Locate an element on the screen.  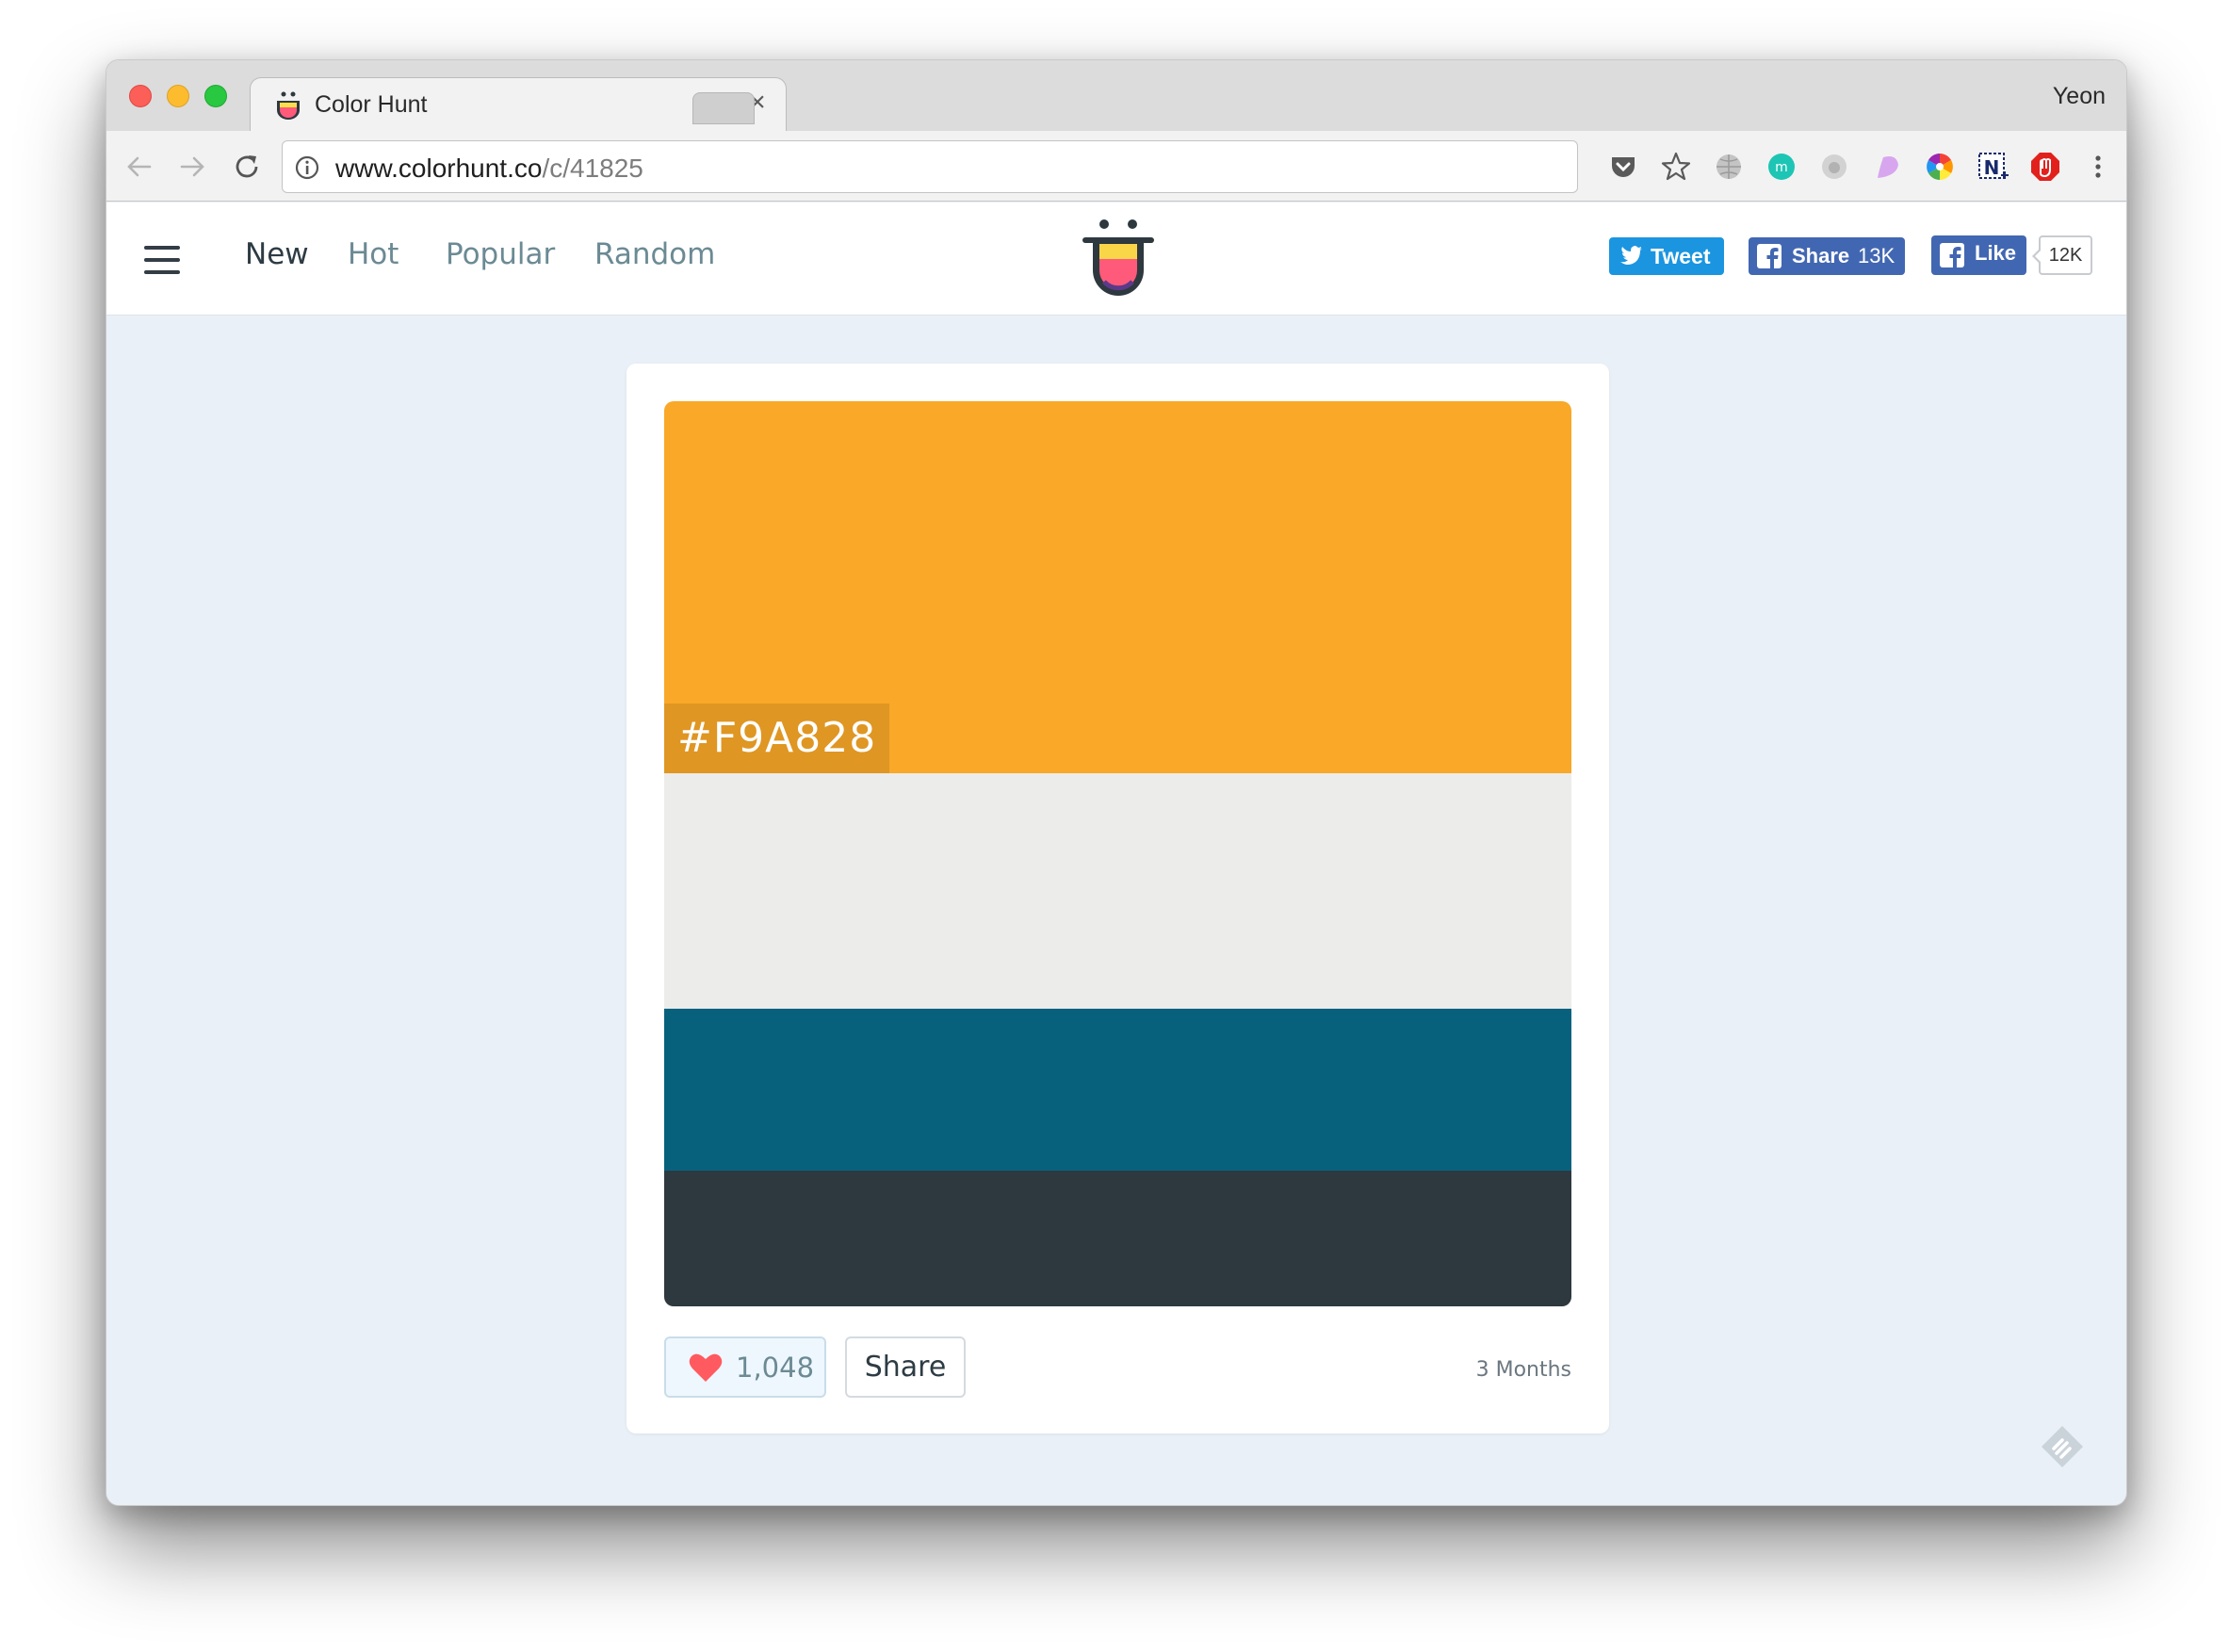
url-text: www.colorhunt.co/c/41825 is located at coordinates (489, 169).